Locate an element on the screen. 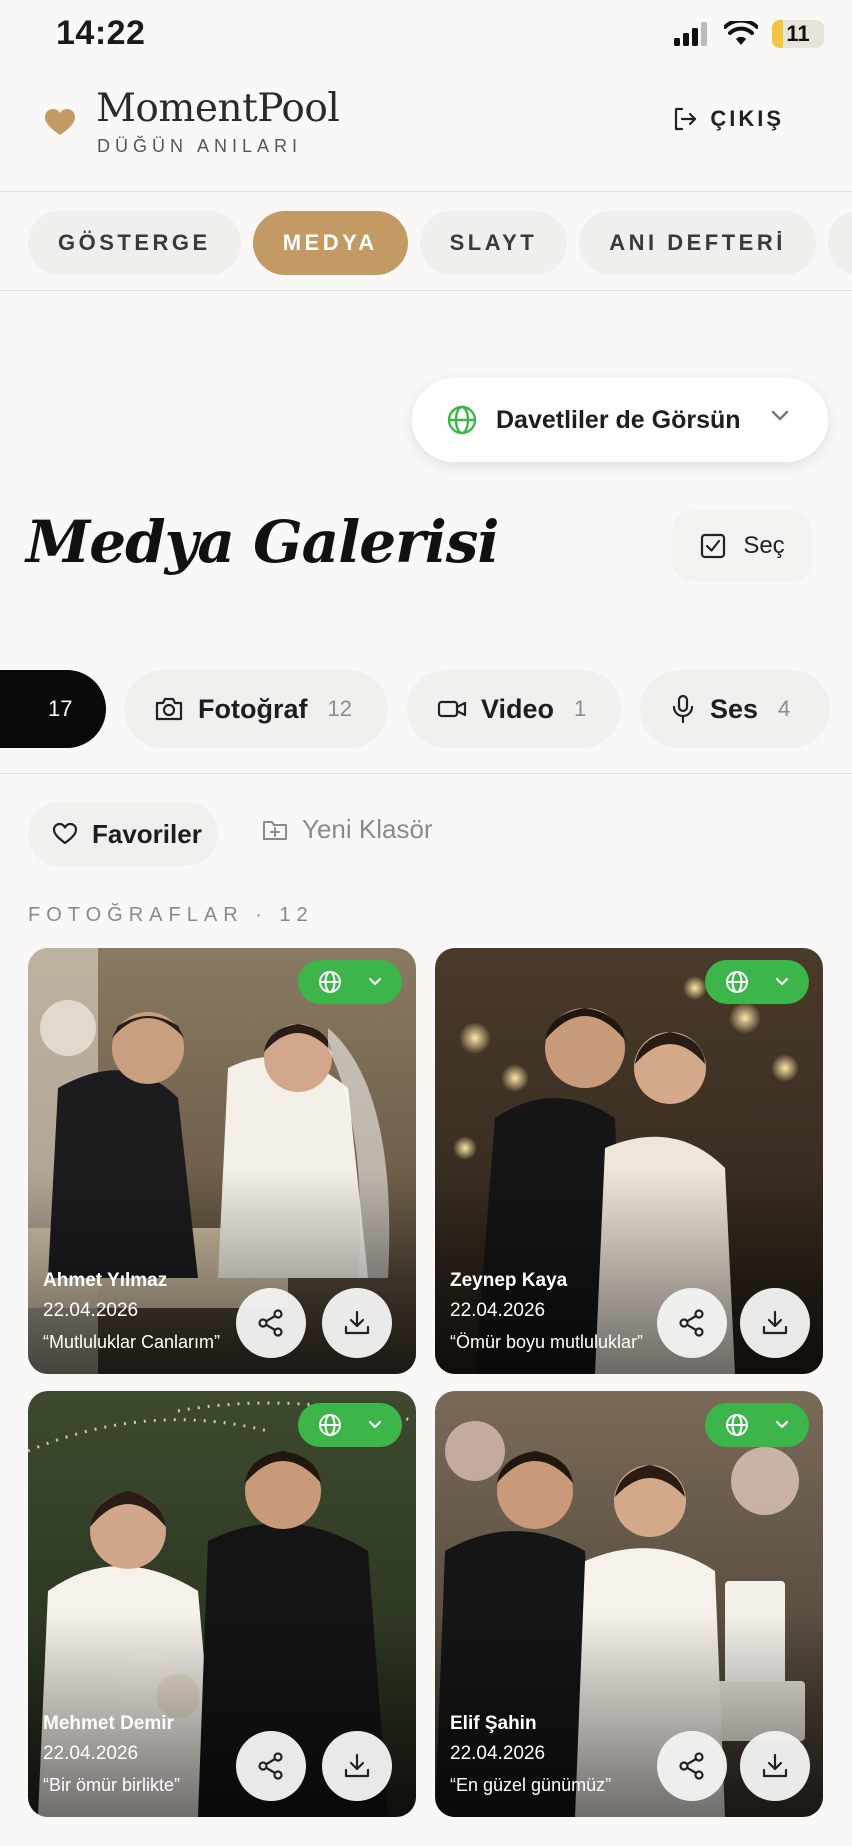  folder-plus-icon is located at coordinates (275, 830).